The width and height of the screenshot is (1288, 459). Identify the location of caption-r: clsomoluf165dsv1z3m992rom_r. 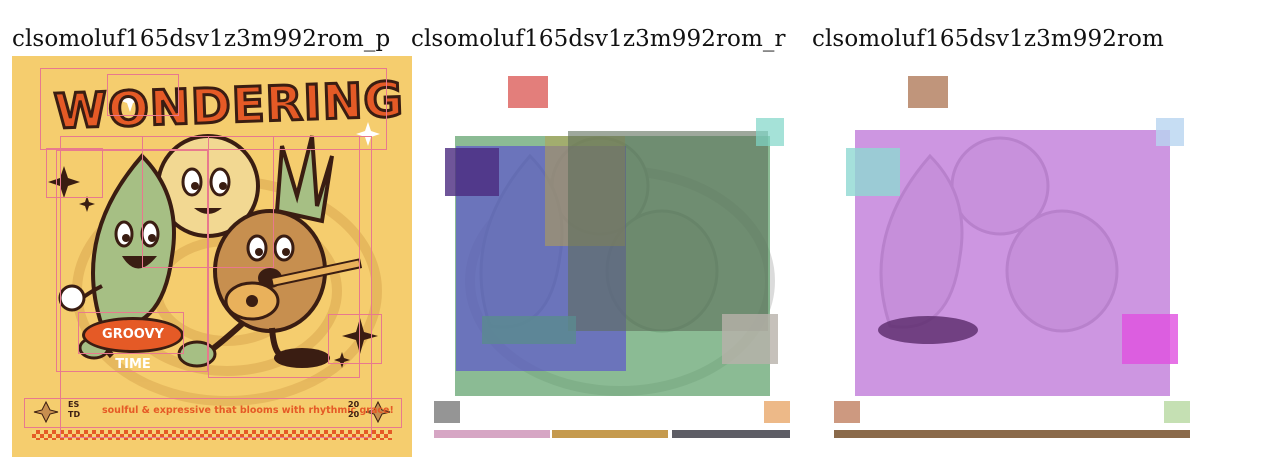
(598, 39).